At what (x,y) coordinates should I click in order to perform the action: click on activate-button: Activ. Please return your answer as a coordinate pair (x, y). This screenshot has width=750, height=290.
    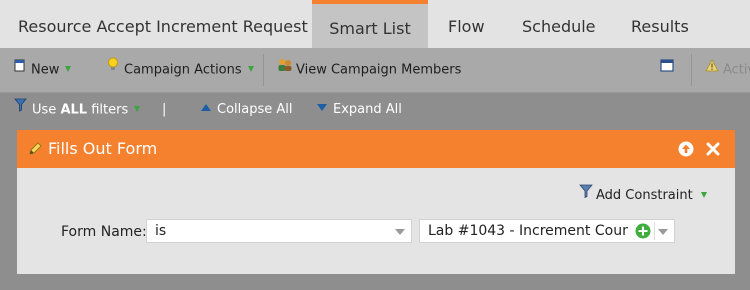
    Looking at the image, I should click on (727, 70).